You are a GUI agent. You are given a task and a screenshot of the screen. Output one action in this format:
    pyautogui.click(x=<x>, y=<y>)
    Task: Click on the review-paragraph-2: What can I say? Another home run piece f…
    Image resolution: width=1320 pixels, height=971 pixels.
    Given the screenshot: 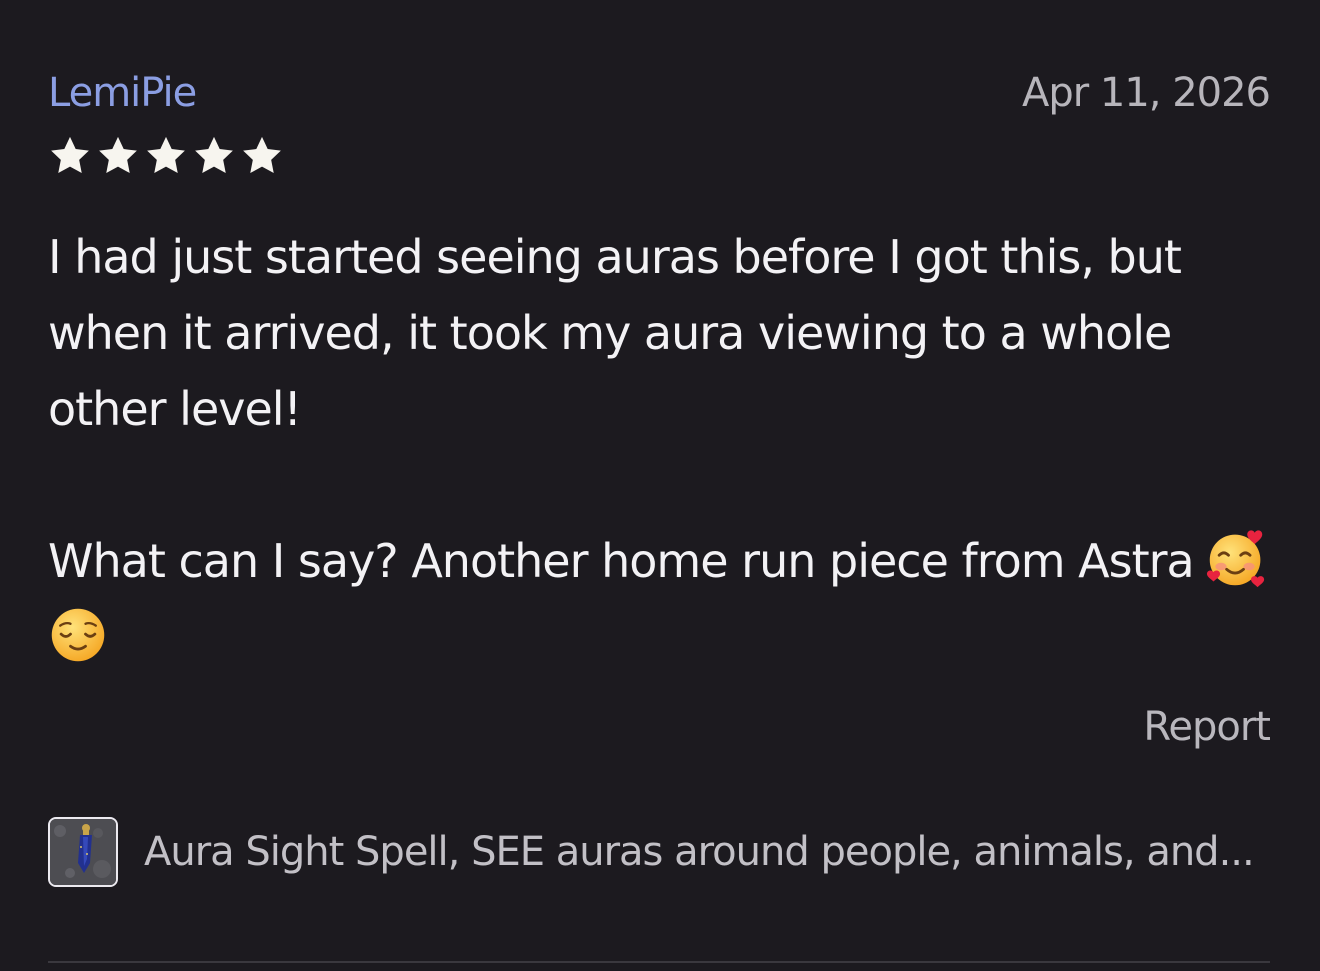 What is the action you would take?
    pyautogui.click(x=659, y=599)
    